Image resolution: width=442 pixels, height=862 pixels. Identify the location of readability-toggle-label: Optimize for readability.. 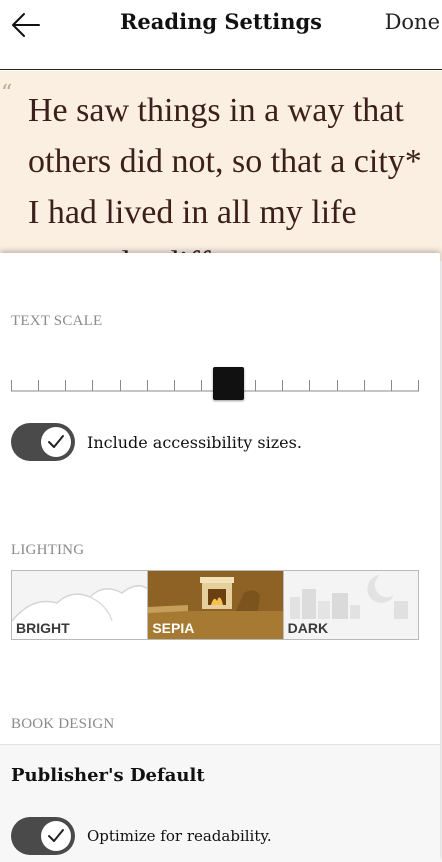
(179, 836).